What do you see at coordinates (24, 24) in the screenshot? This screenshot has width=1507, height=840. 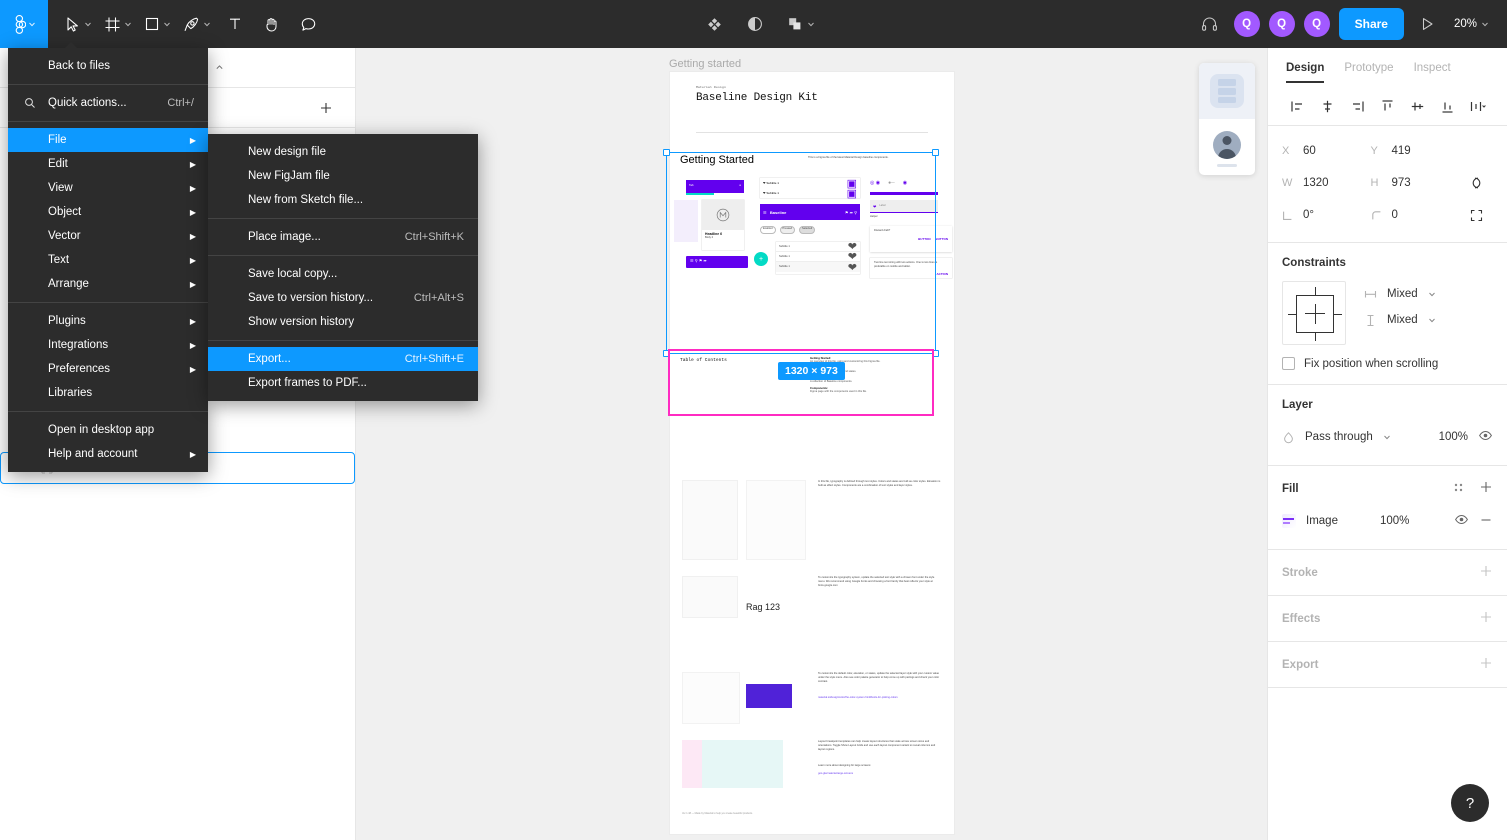 I see `figma-logo-icon` at bounding box center [24, 24].